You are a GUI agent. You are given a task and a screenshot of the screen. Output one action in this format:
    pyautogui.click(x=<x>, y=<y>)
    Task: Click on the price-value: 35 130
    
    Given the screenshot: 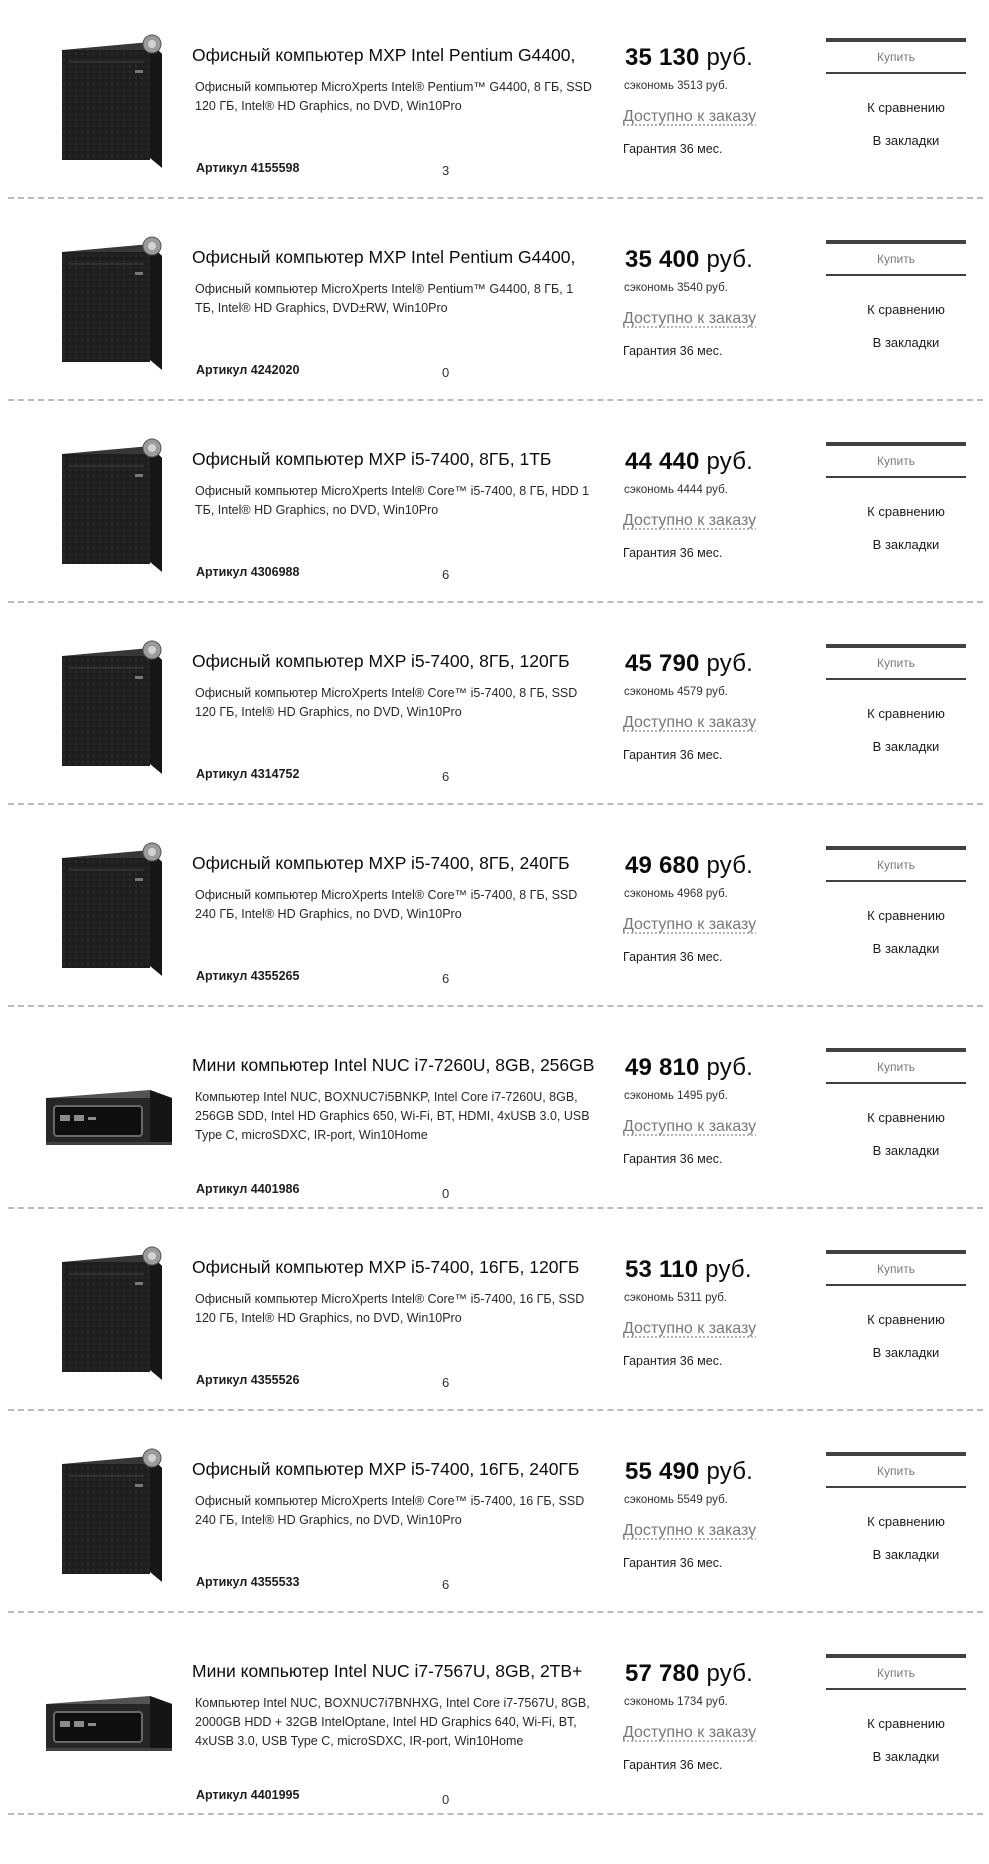 What is the action you would take?
    pyautogui.click(x=662, y=57)
    